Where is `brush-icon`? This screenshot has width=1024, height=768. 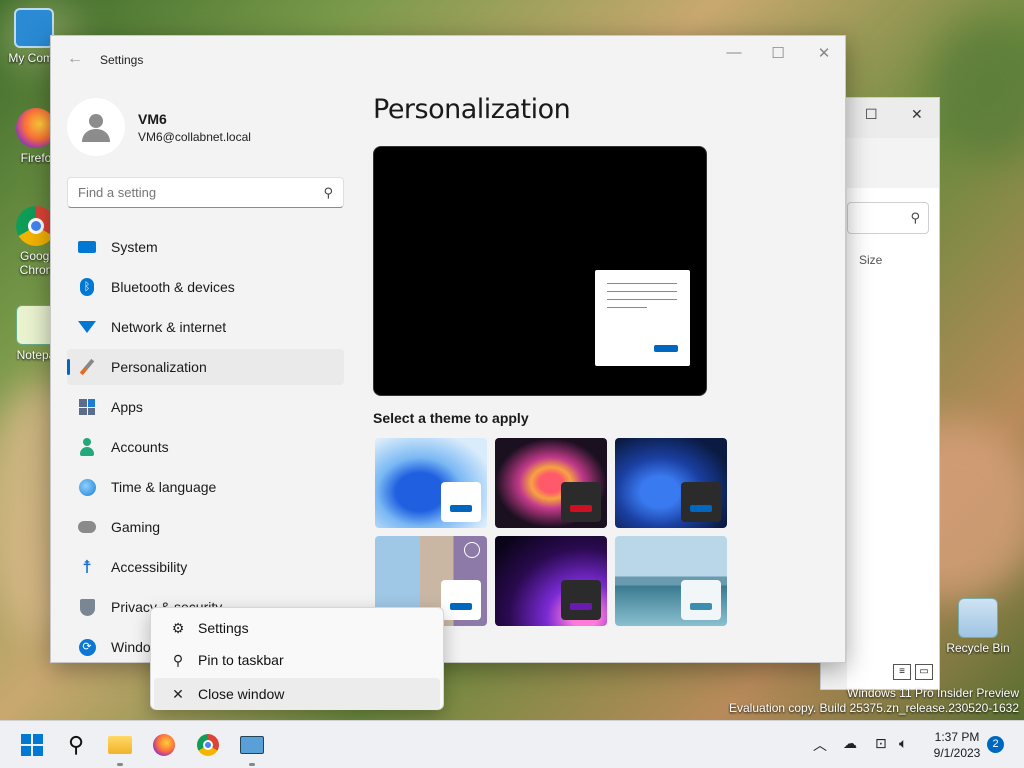
brush-icon is located at coordinates (87, 367).